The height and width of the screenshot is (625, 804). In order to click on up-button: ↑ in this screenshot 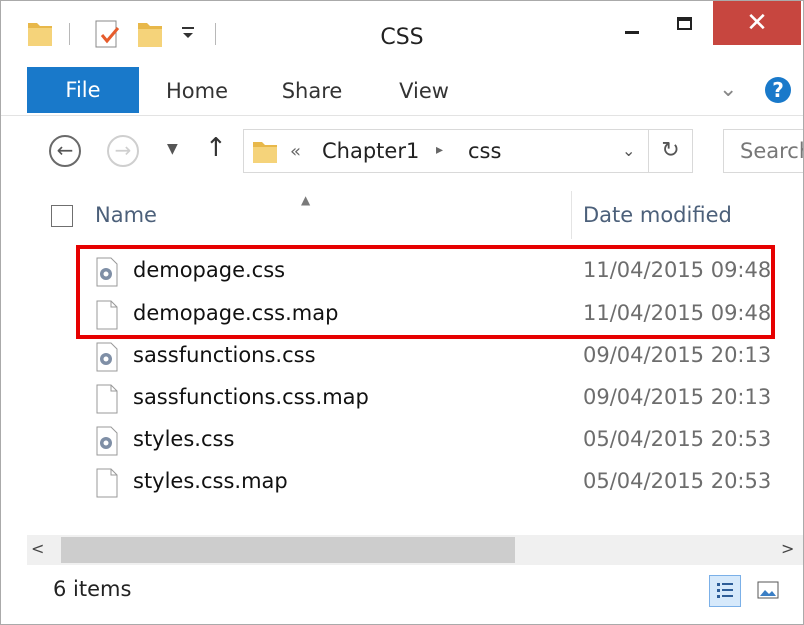, I will do `click(216, 148)`.